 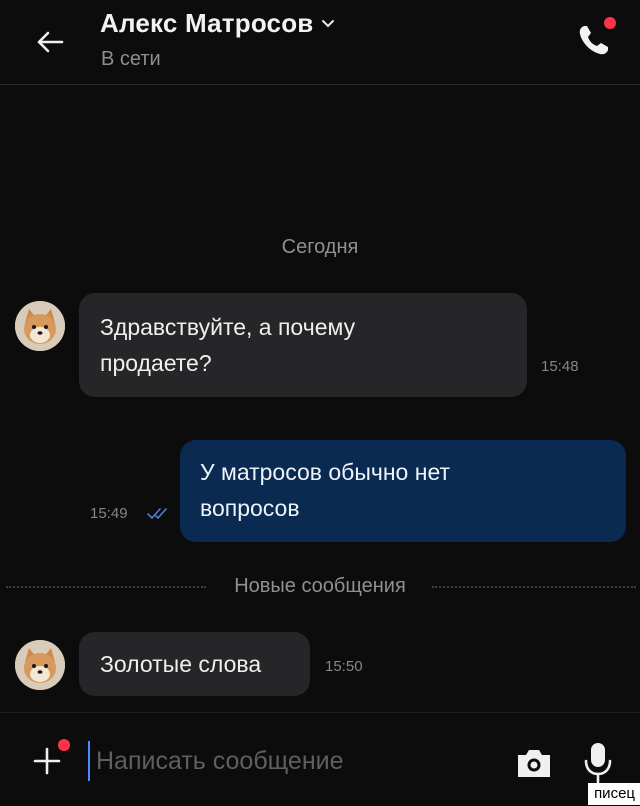 What do you see at coordinates (614, 794) in the screenshot?
I see `watermark: писец` at bounding box center [614, 794].